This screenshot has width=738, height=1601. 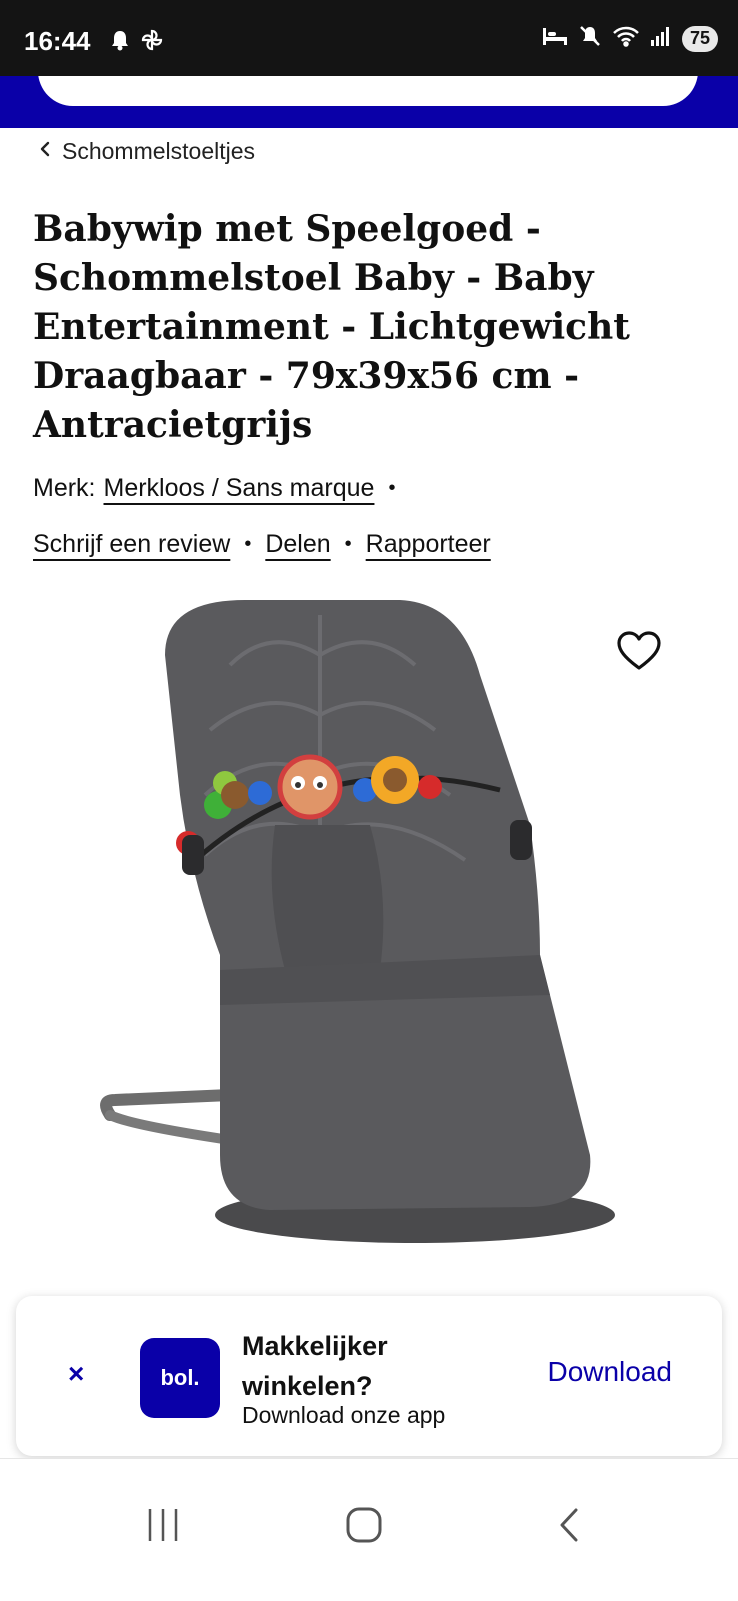 I want to click on promo-title: Makkelijker winkelen?, so click(x=315, y=1366).